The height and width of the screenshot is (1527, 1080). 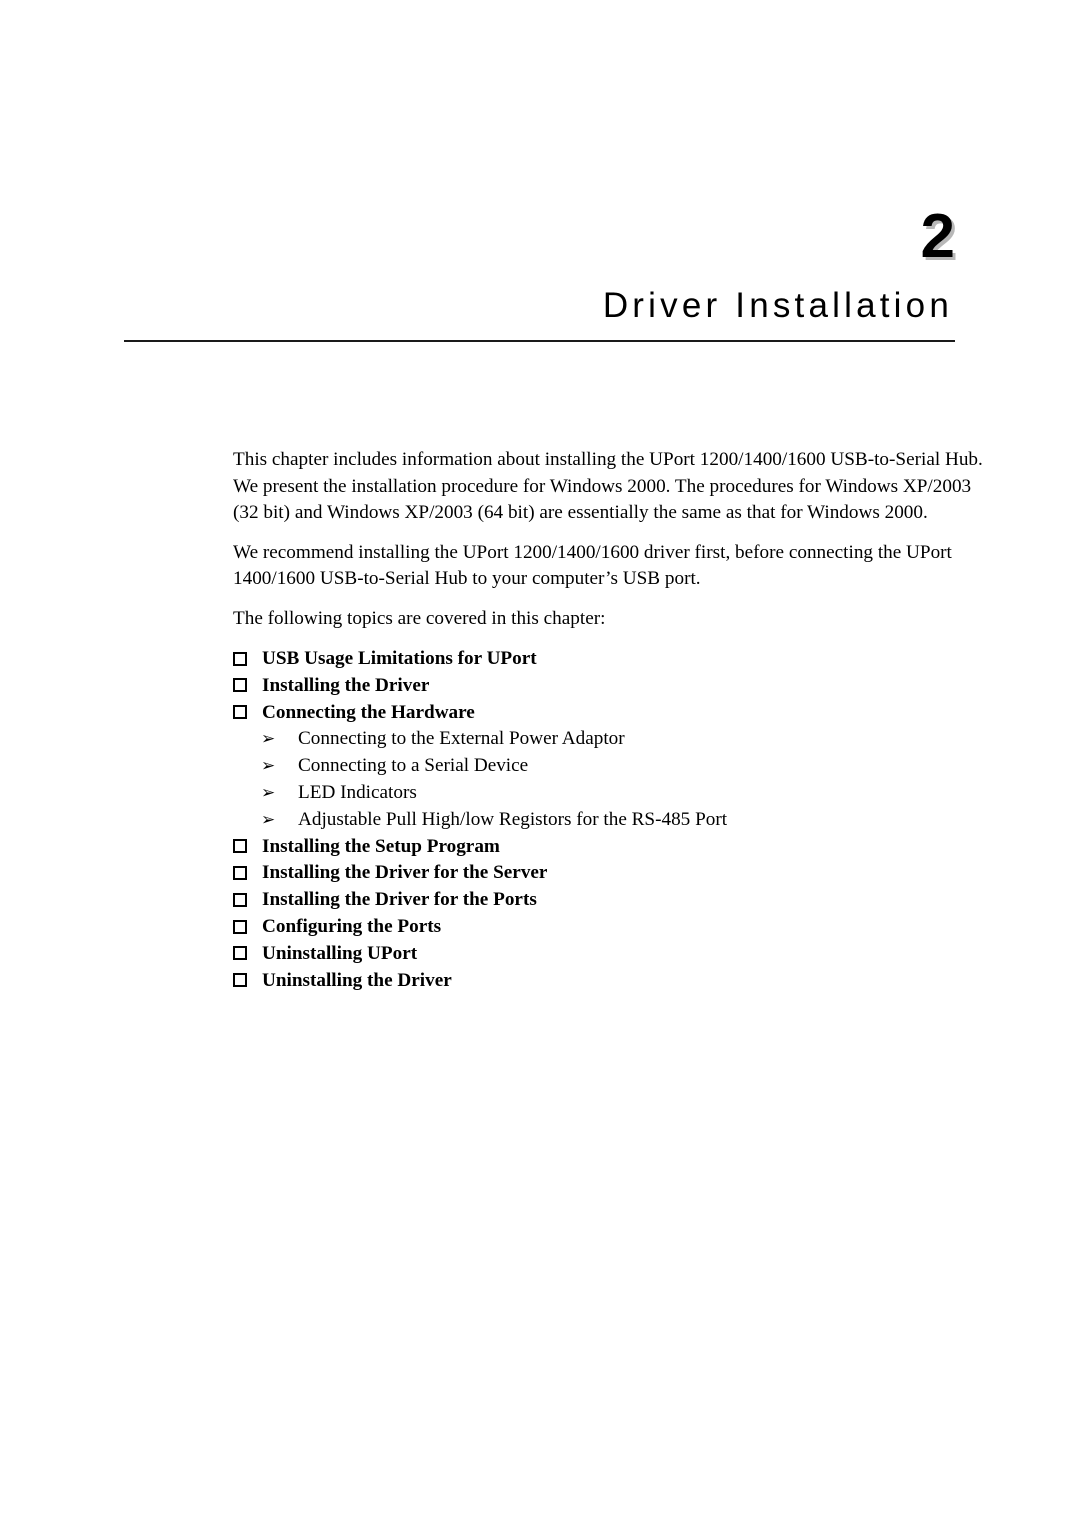 I want to click on topic-item-installing-the-driver-for-the-server: Installing the Driver for the Server, so click(x=594, y=873).